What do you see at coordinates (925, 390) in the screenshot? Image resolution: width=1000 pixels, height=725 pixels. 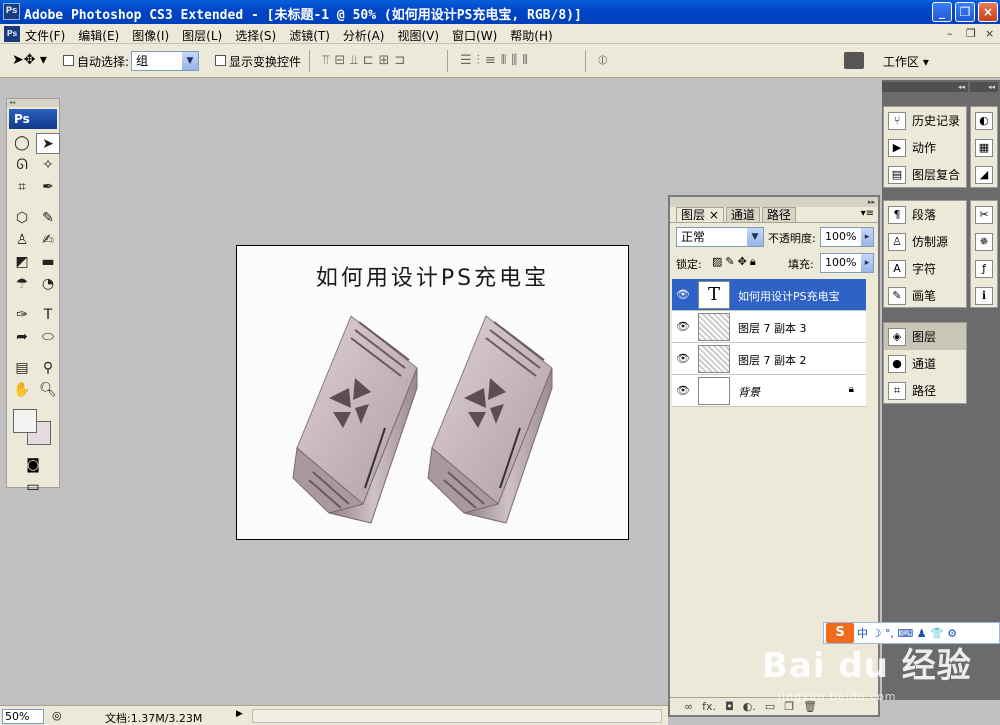 I see `paths-panel-tab: ⌗ 路径` at bounding box center [925, 390].